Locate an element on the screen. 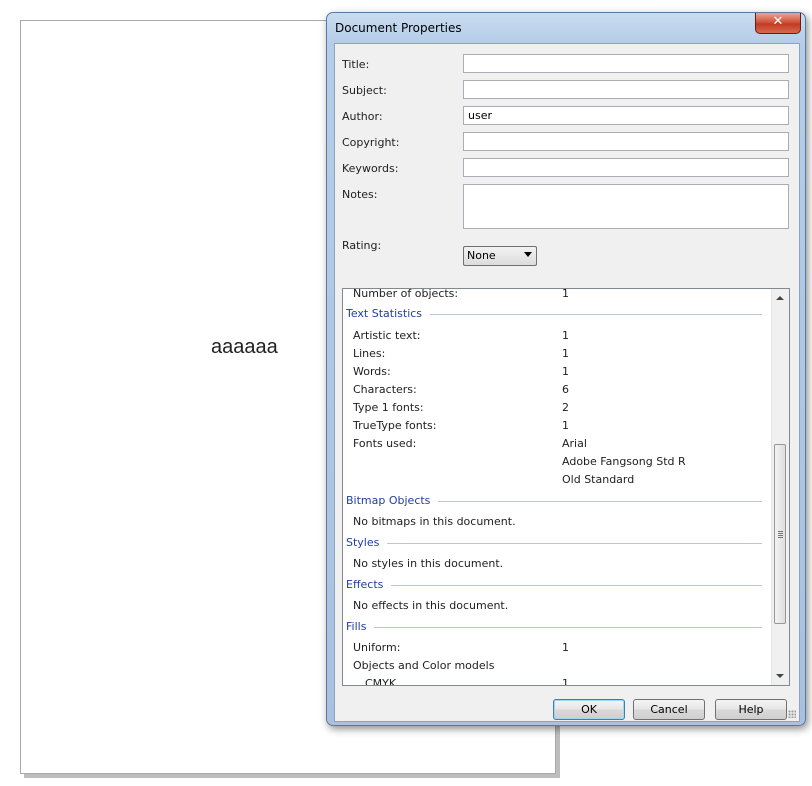 The height and width of the screenshot is (786, 812). ok-button: OK is located at coordinates (589, 709).